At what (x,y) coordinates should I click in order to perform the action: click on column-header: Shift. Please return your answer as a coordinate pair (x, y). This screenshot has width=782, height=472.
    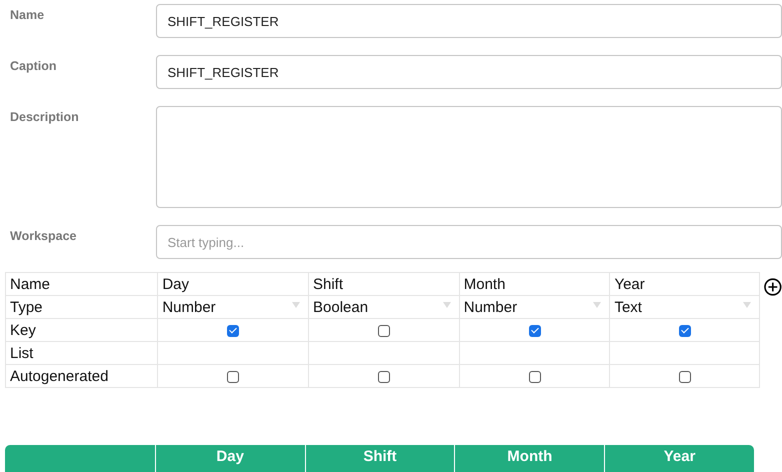
    Looking at the image, I should click on (379, 458).